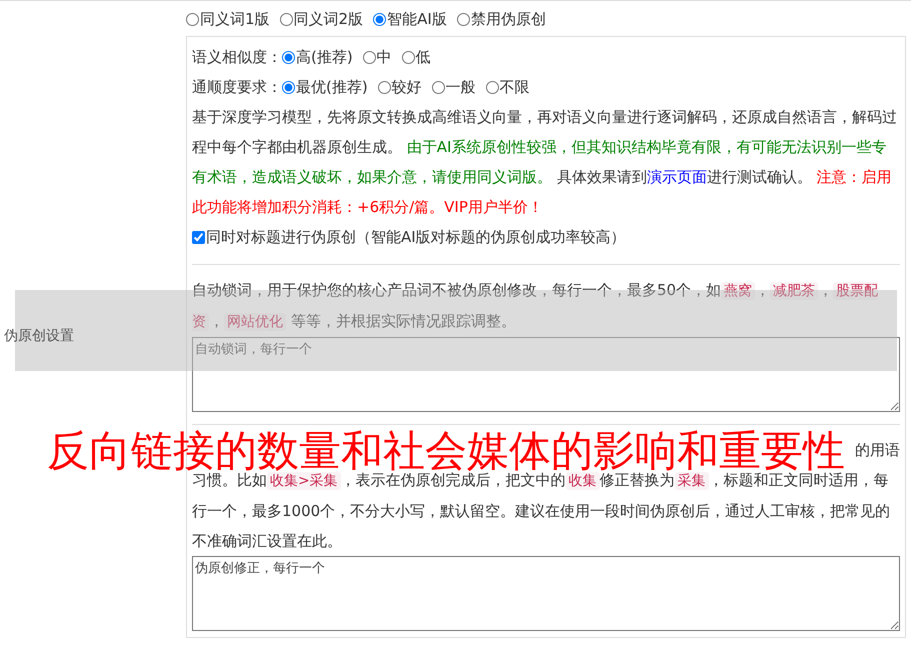 The width and height of the screenshot is (911, 658). What do you see at coordinates (384, 57) in the screenshot?
I see `option-label: 中` at bounding box center [384, 57].